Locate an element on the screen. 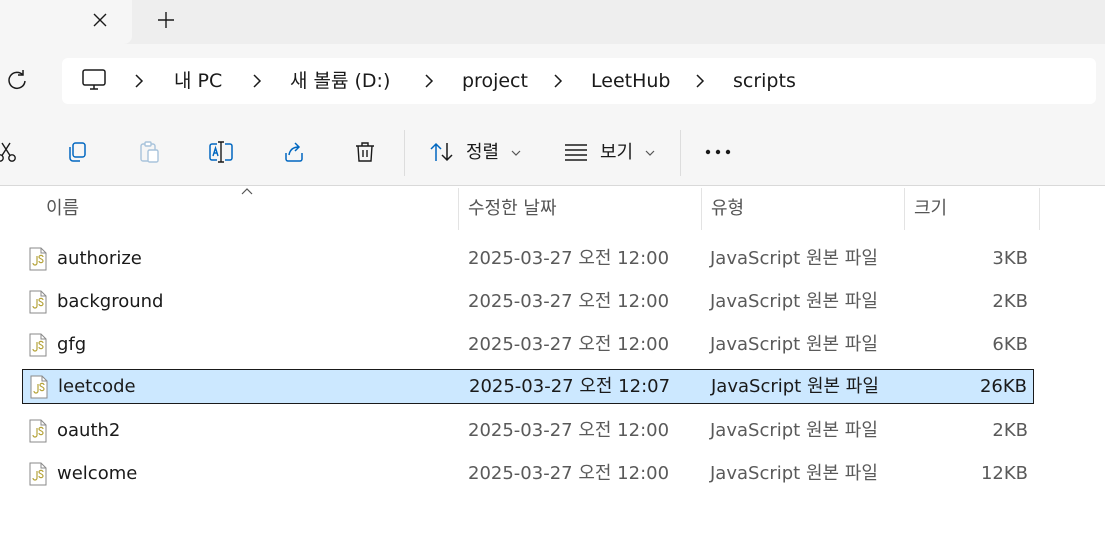  more-options-button is located at coordinates (718, 152).